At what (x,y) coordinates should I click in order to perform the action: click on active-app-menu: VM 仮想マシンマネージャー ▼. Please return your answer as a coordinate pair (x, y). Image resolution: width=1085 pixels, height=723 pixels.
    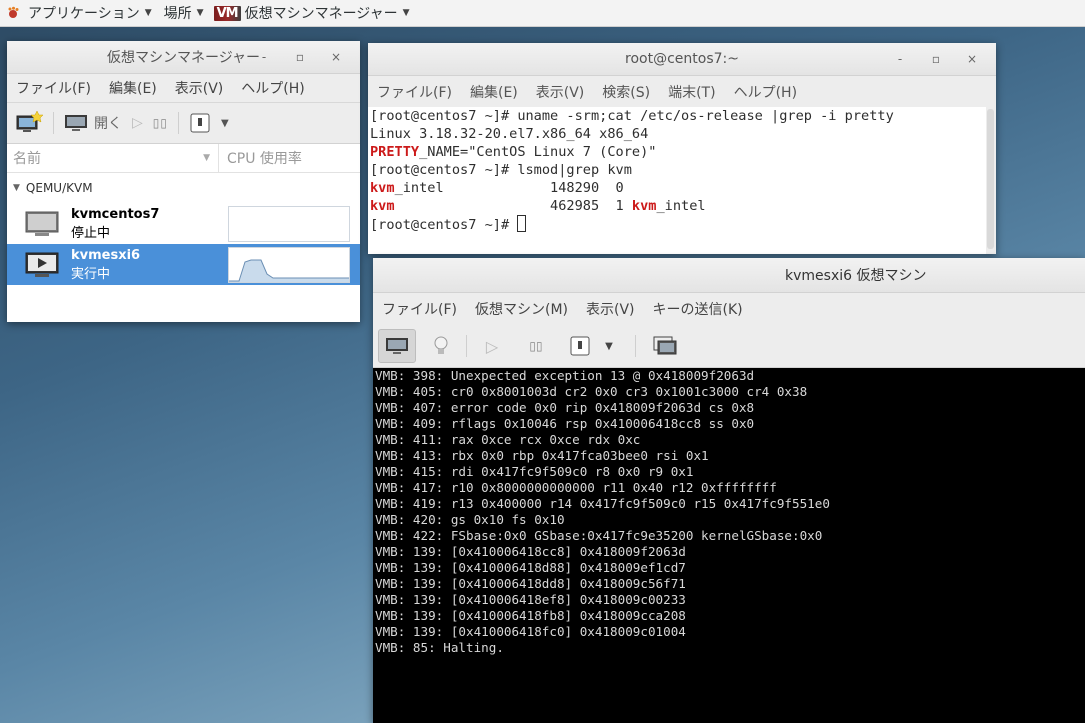
    Looking at the image, I should click on (313, 13).